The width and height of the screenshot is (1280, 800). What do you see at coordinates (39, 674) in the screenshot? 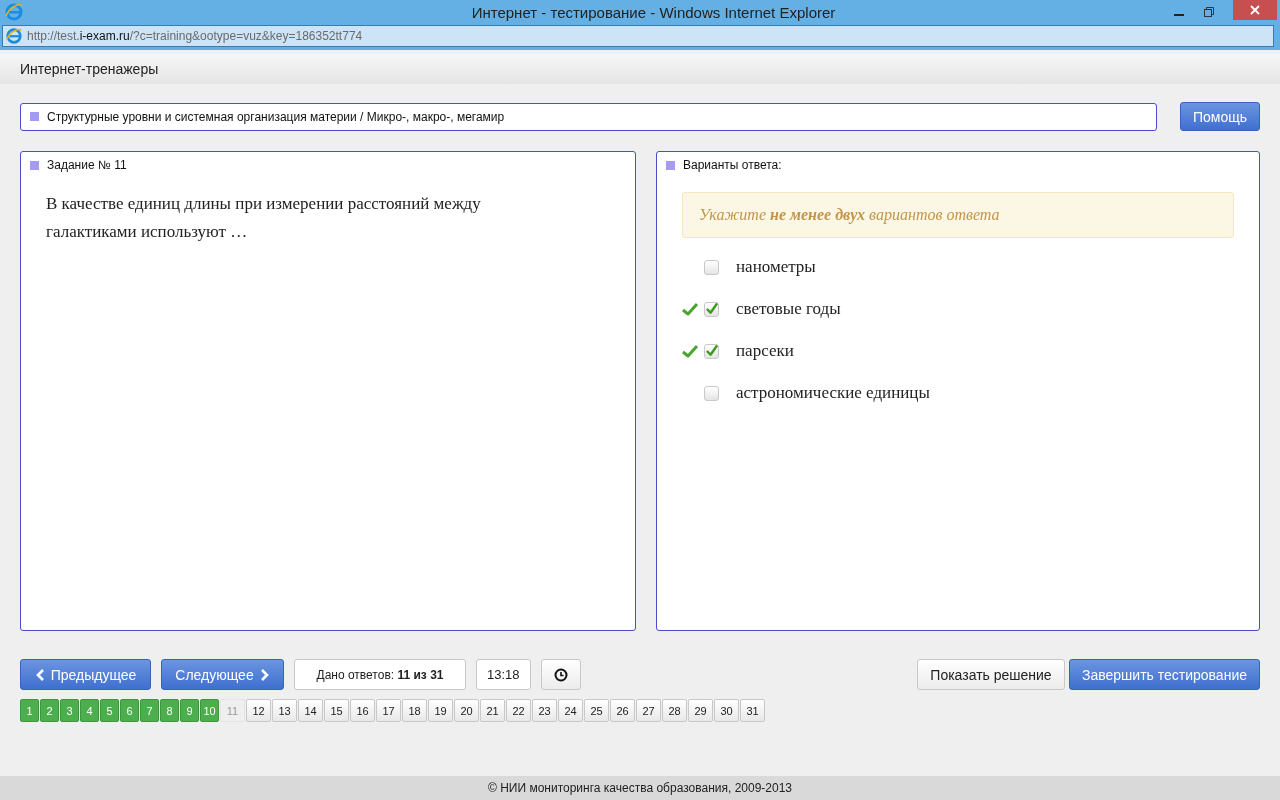
I see `chevron-left-icon` at bounding box center [39, 674].